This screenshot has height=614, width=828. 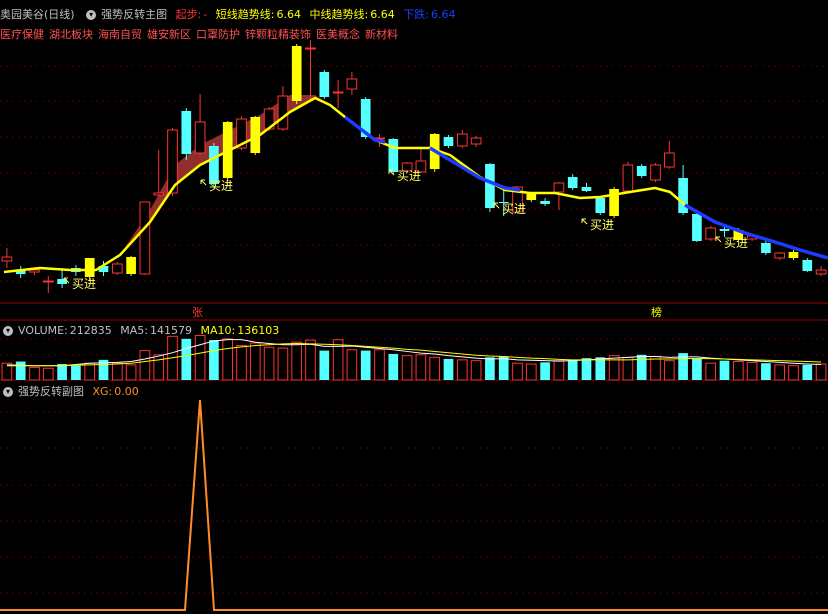 What do you see at coordinates (427, 312) in the screenshot?
I see `limit-up-tags: 张 榜` at bounding box center [427, 312].